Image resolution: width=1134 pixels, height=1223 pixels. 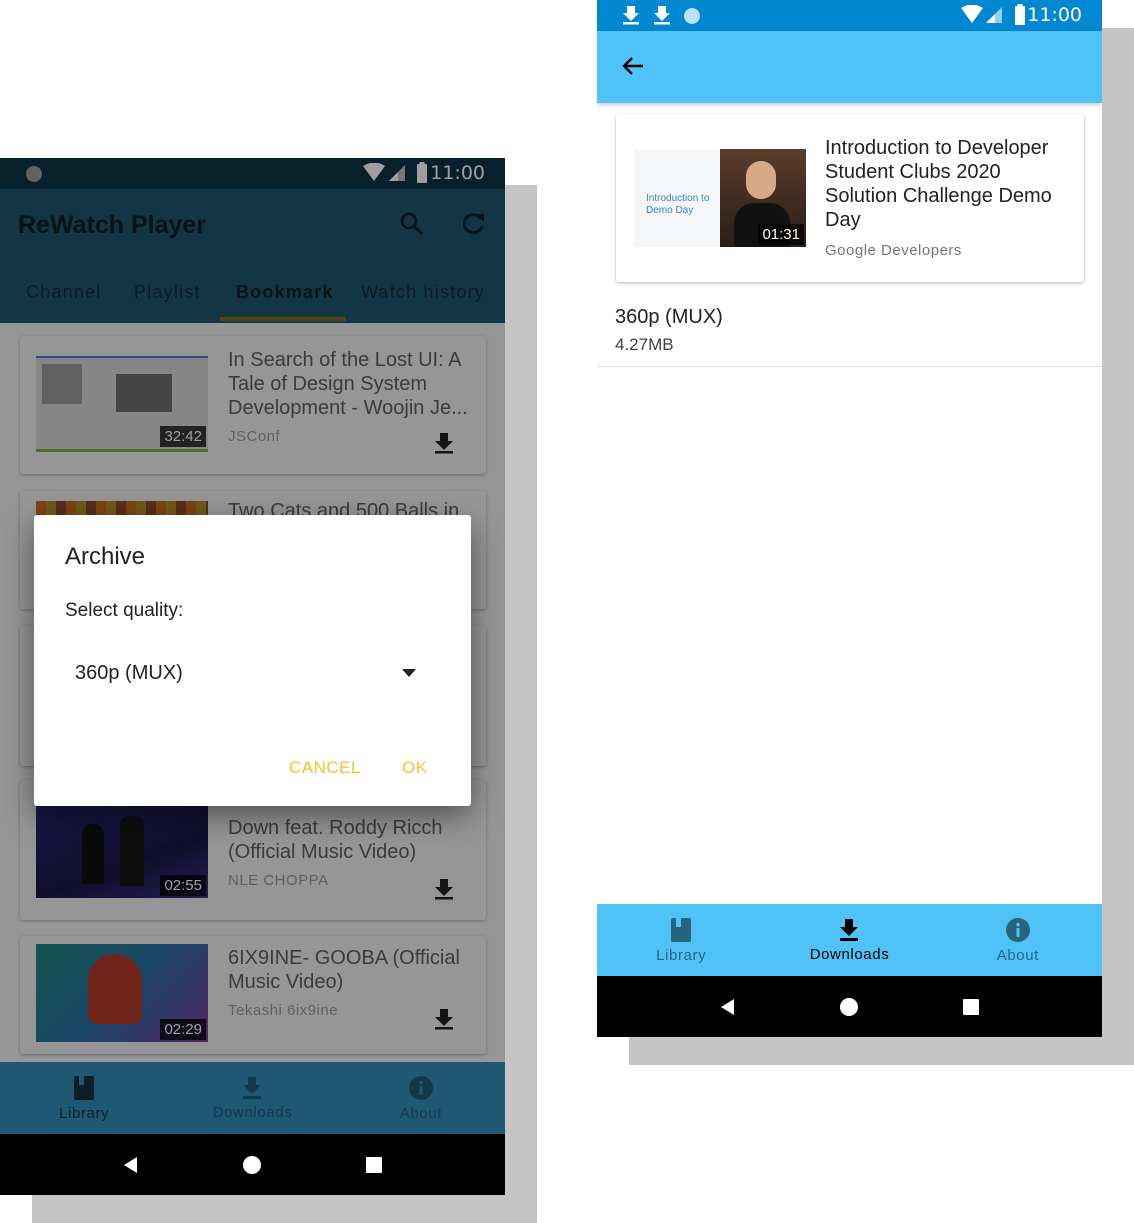 What do you see at coordinates (245, 673) in the screenshot?
I see `quality-select: 360p (MUX)` at bounding box center [245, 673].